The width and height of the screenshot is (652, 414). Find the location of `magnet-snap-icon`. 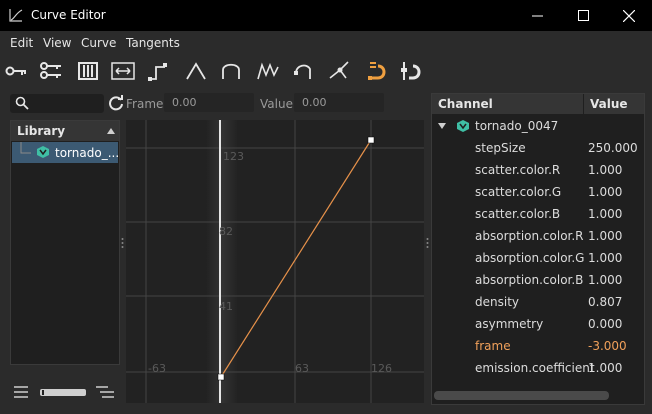

magnet-snap-icon is located at coordinates (377, 71).